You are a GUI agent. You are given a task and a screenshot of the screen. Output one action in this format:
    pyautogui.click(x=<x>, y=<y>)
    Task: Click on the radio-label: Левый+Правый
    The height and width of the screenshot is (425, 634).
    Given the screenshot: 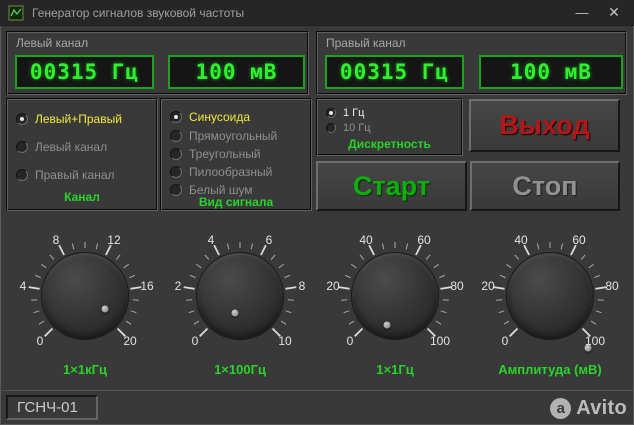 What is the action you would take?
    pyautogui.click(x=78, y=118)
    